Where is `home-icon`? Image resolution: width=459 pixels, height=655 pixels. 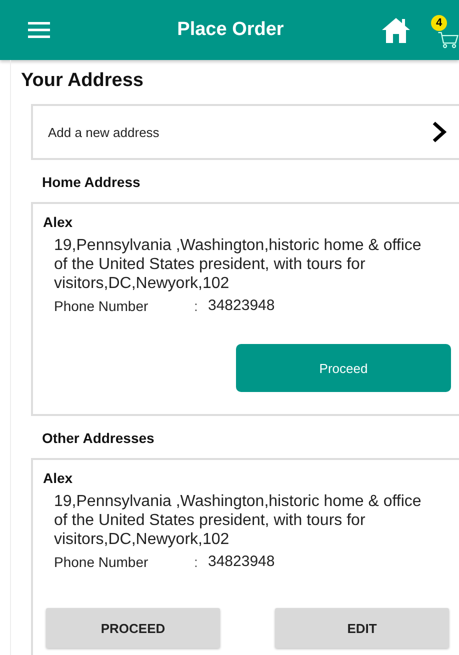 home-icon is located at coordinates (396, 30).